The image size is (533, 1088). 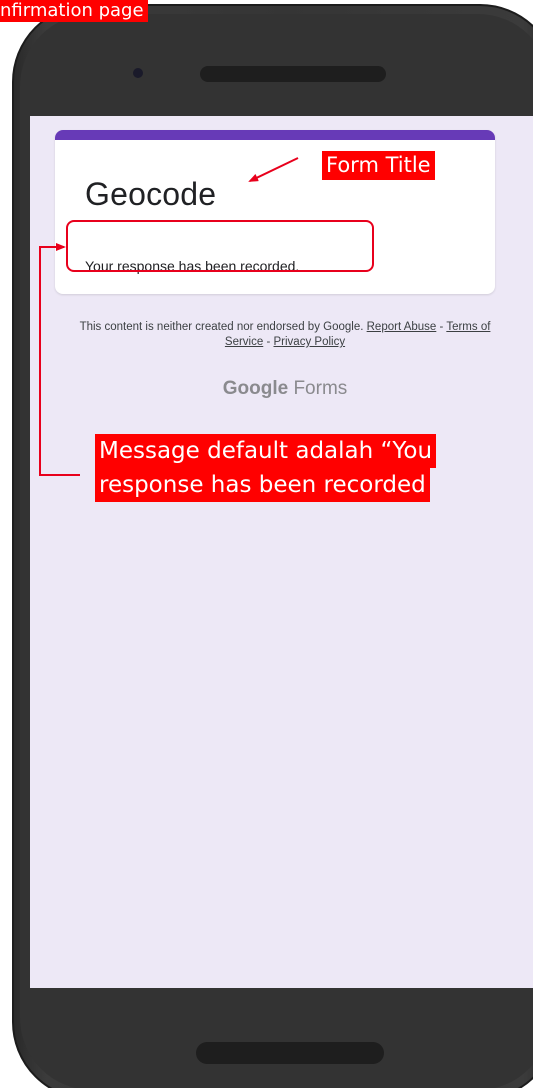 I want to click on message-annotation-line-1: Message default adalah “You, so click(x=266, y=451).